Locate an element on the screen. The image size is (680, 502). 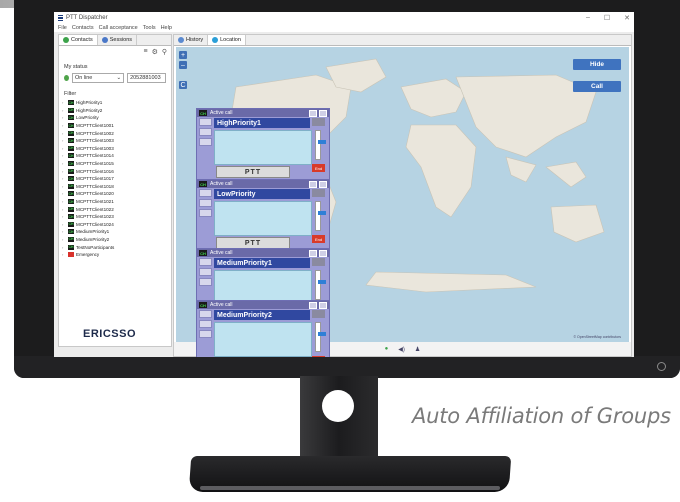
user-icon: ♟ is located at coordinates (417, 349).